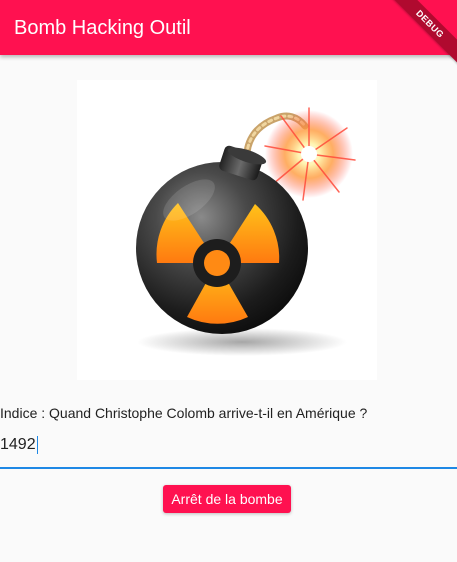  Describe the element at coordinates (227, 499) in the screenshot. I see `stop-bomb-button: Arrêt de la bombe` at that location.